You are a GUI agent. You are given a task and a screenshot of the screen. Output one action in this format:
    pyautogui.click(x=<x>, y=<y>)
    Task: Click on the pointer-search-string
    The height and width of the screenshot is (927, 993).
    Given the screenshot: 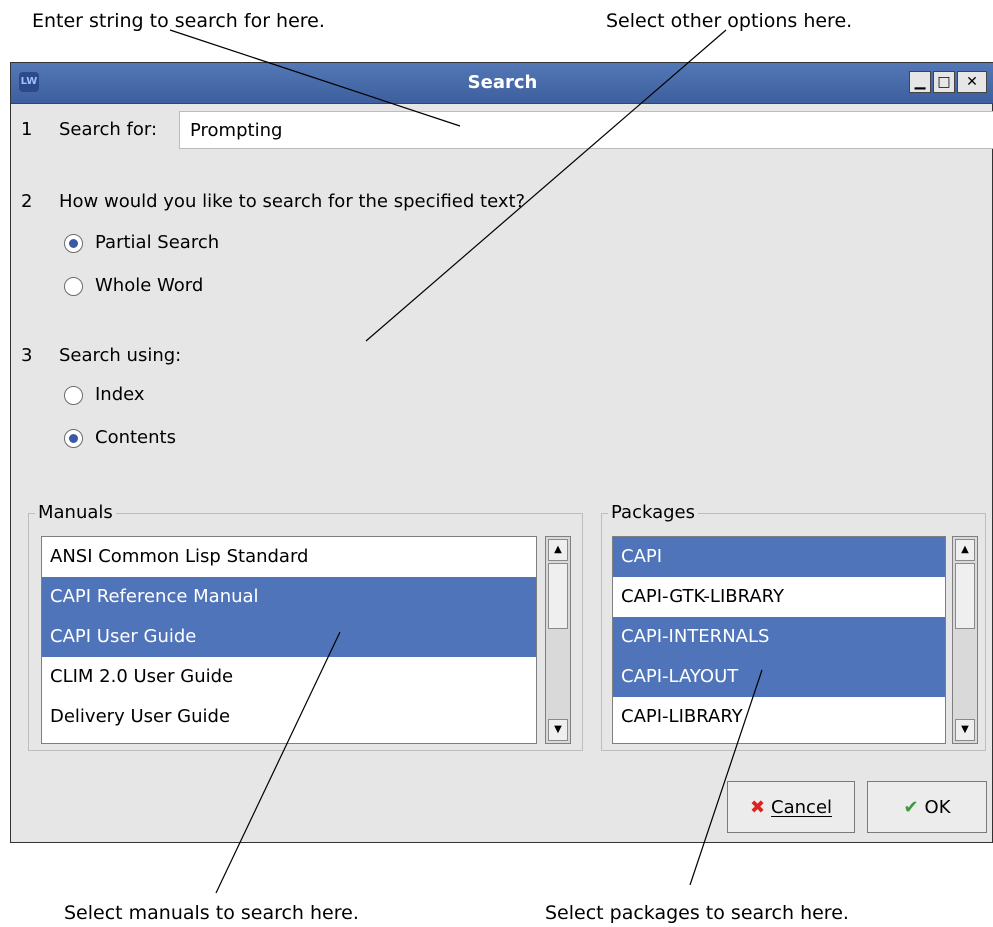 What is the action you would take?
    pyautogui.click(x=315, y=78)
    